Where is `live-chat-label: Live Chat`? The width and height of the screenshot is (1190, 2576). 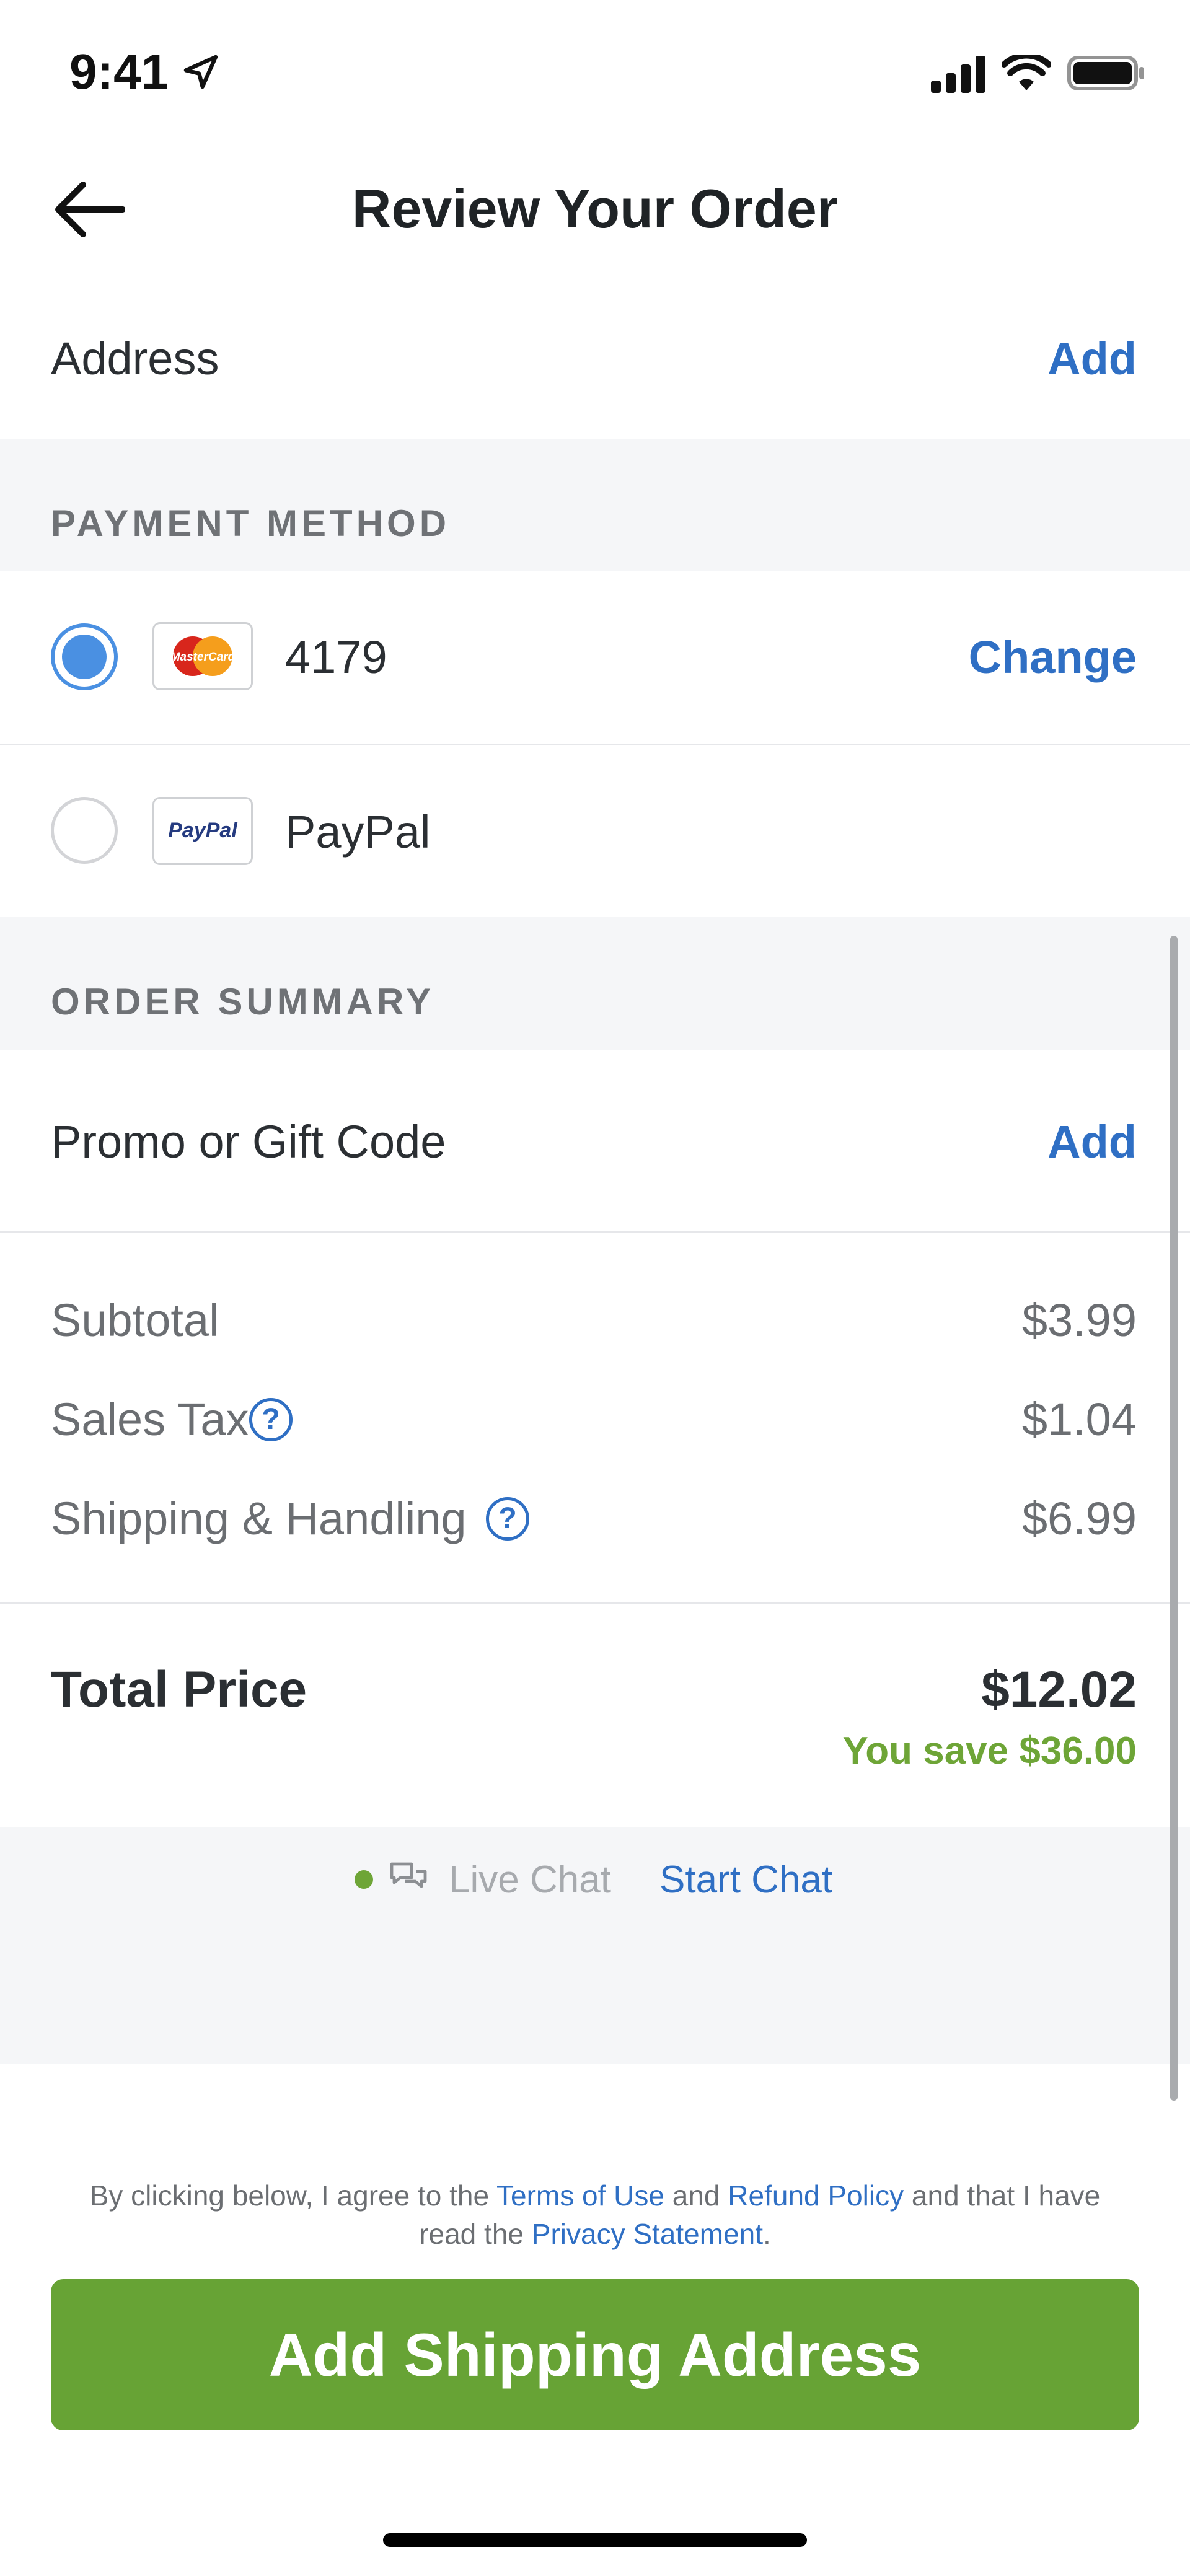
live-chat-label: Live Chat is located at coordinates (530, 1880).